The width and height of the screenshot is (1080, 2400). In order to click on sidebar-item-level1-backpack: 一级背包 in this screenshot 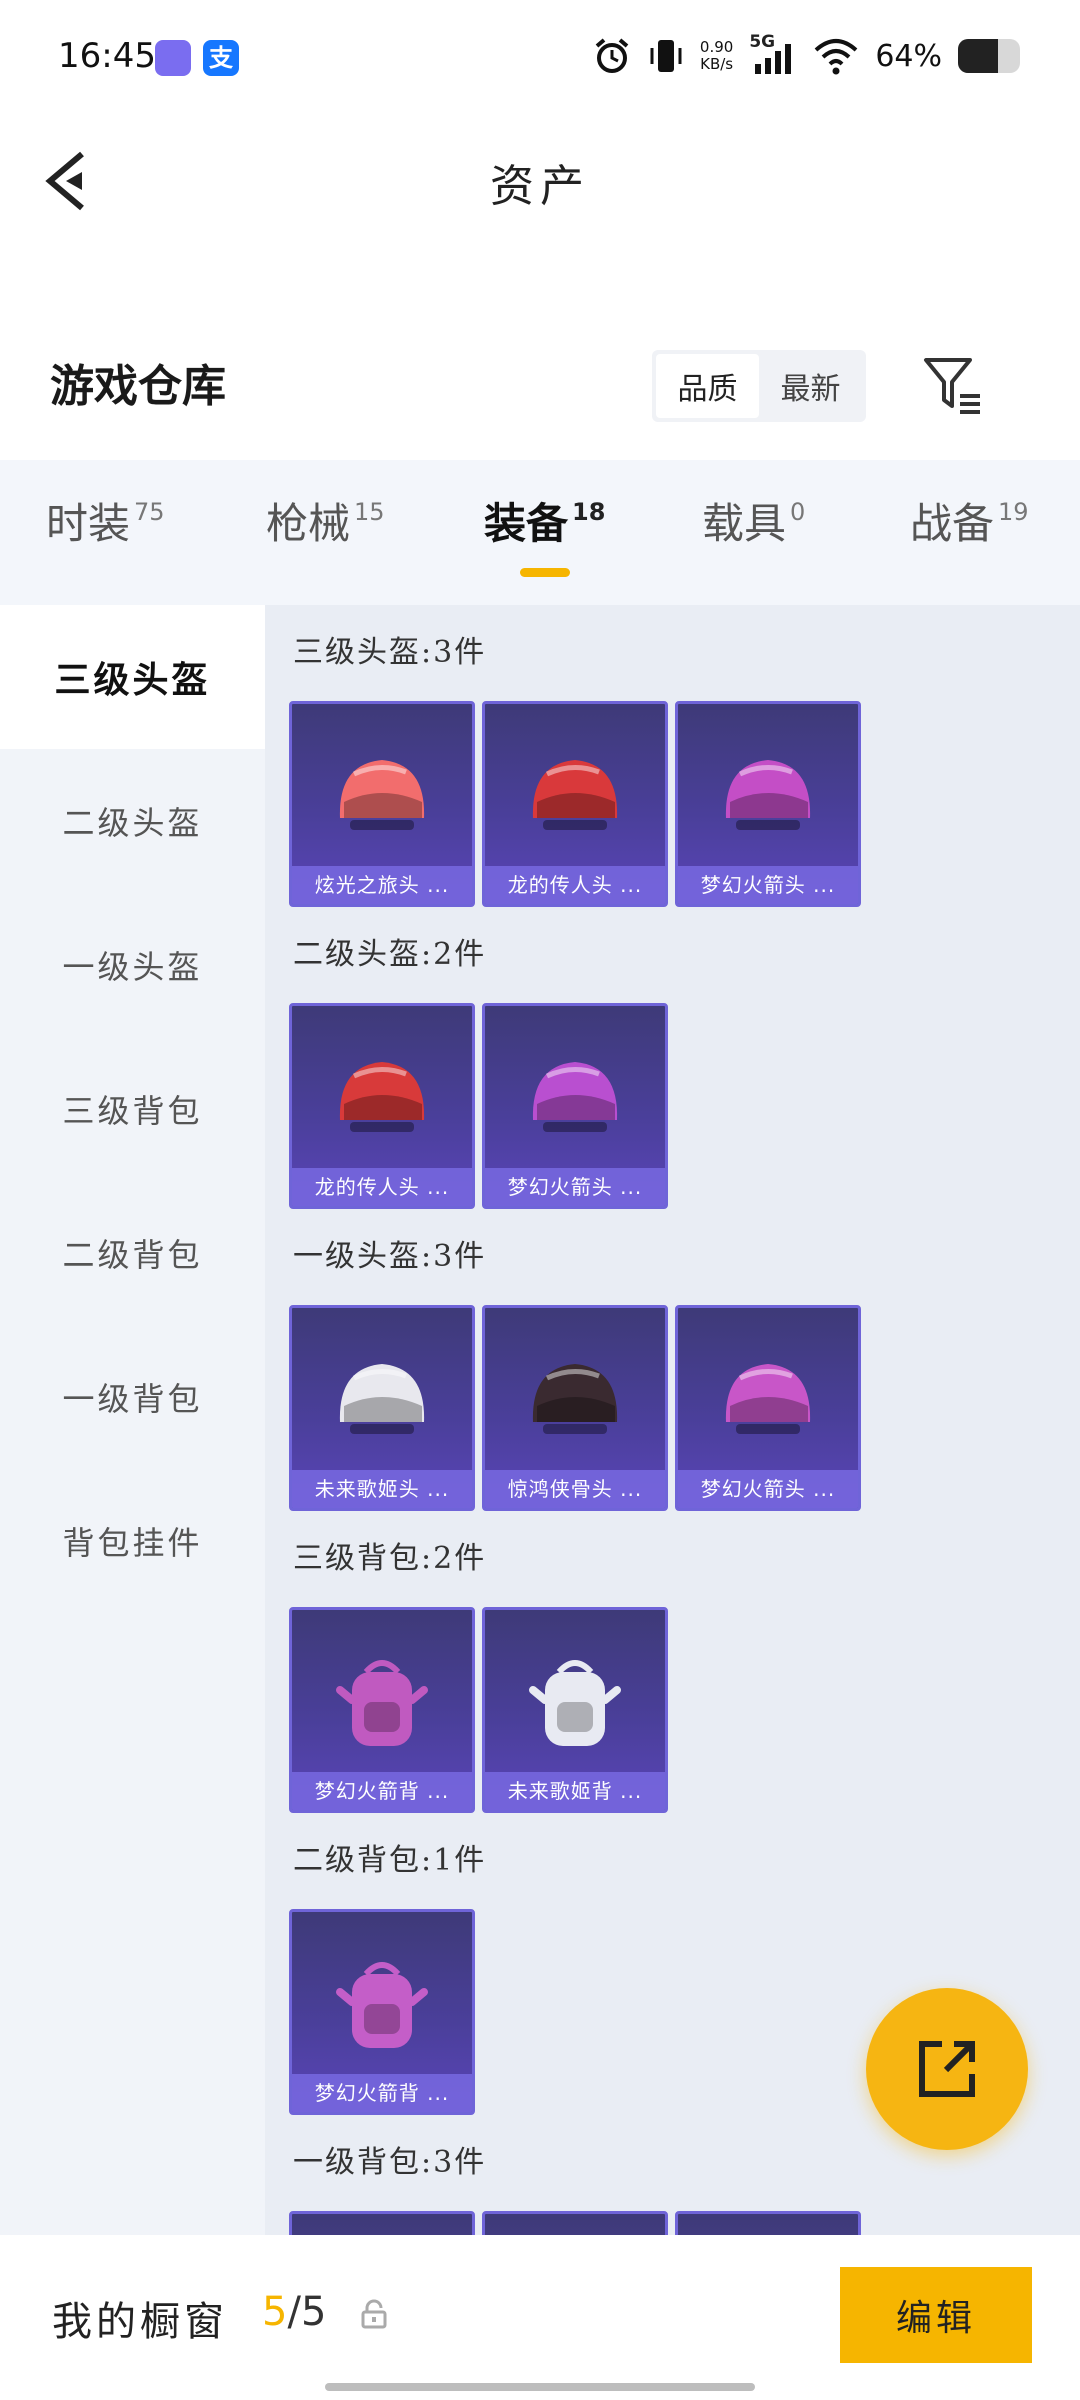, I will do `click(132, 1397)`.